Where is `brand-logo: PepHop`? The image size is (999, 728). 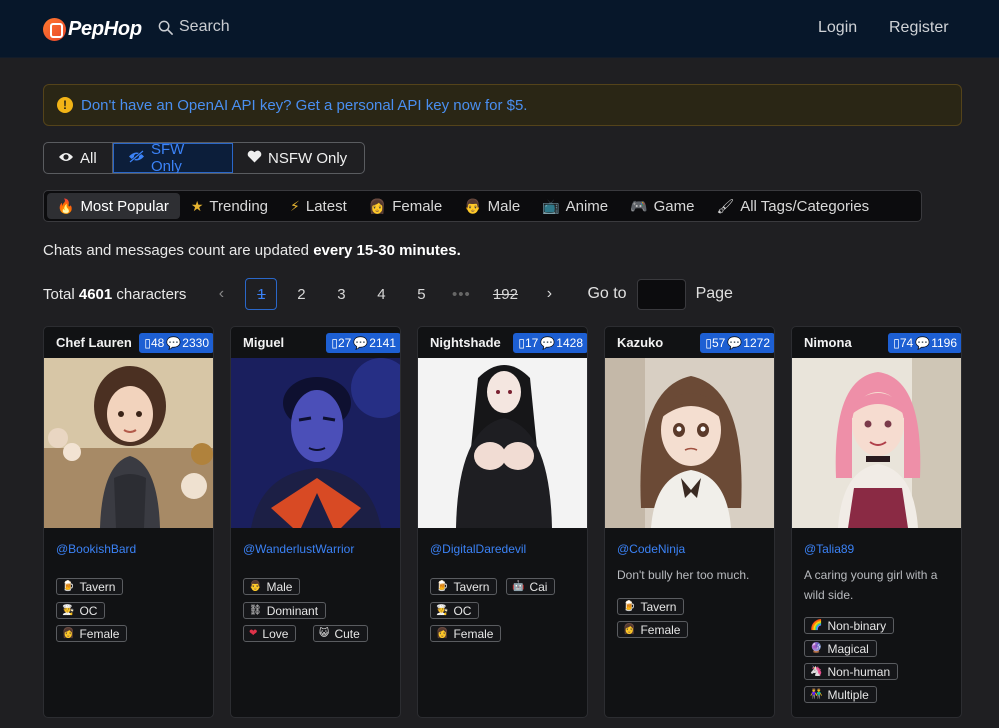 brand-logo: PepHop is located at coordinates (92, 29).